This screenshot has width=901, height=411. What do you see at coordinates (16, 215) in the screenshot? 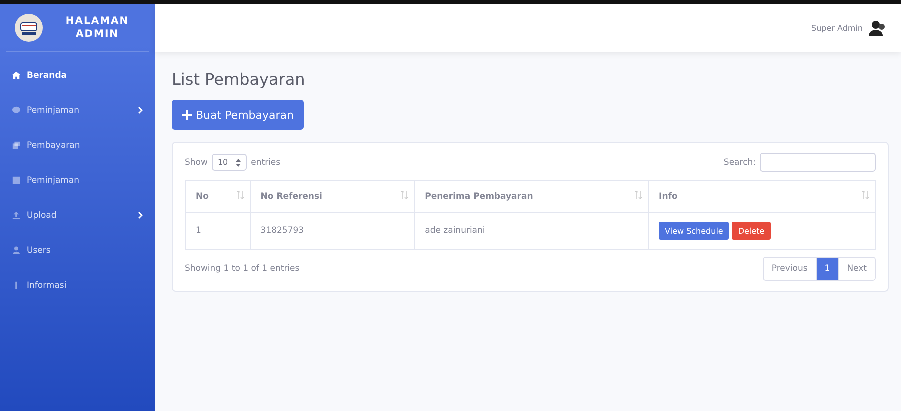
I see `upload-icon` at bounding box center [16, 215].